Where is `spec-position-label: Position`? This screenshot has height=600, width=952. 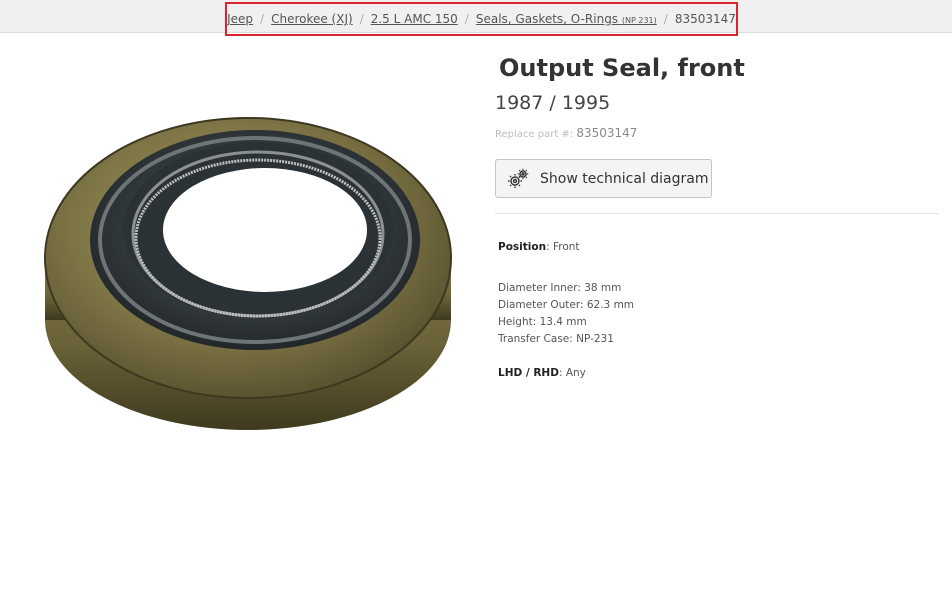 spec-position-label: Position is located at coordinates (522, 247).